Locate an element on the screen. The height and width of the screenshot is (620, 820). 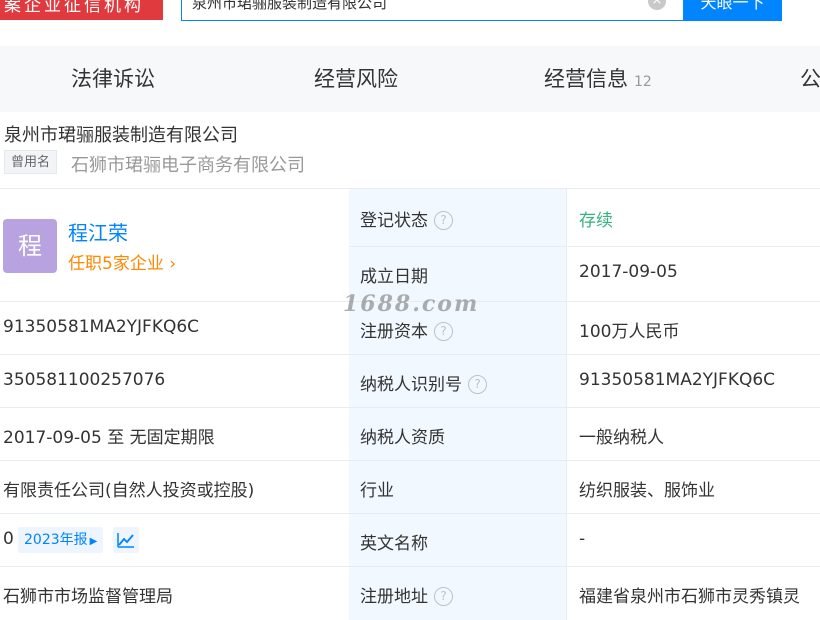
chevron-right-icon: › is located at coordinates (173, 264).